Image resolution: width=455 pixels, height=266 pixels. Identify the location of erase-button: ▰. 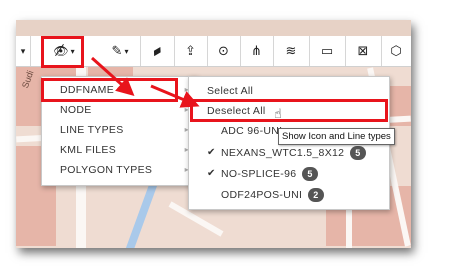
(157, 51).